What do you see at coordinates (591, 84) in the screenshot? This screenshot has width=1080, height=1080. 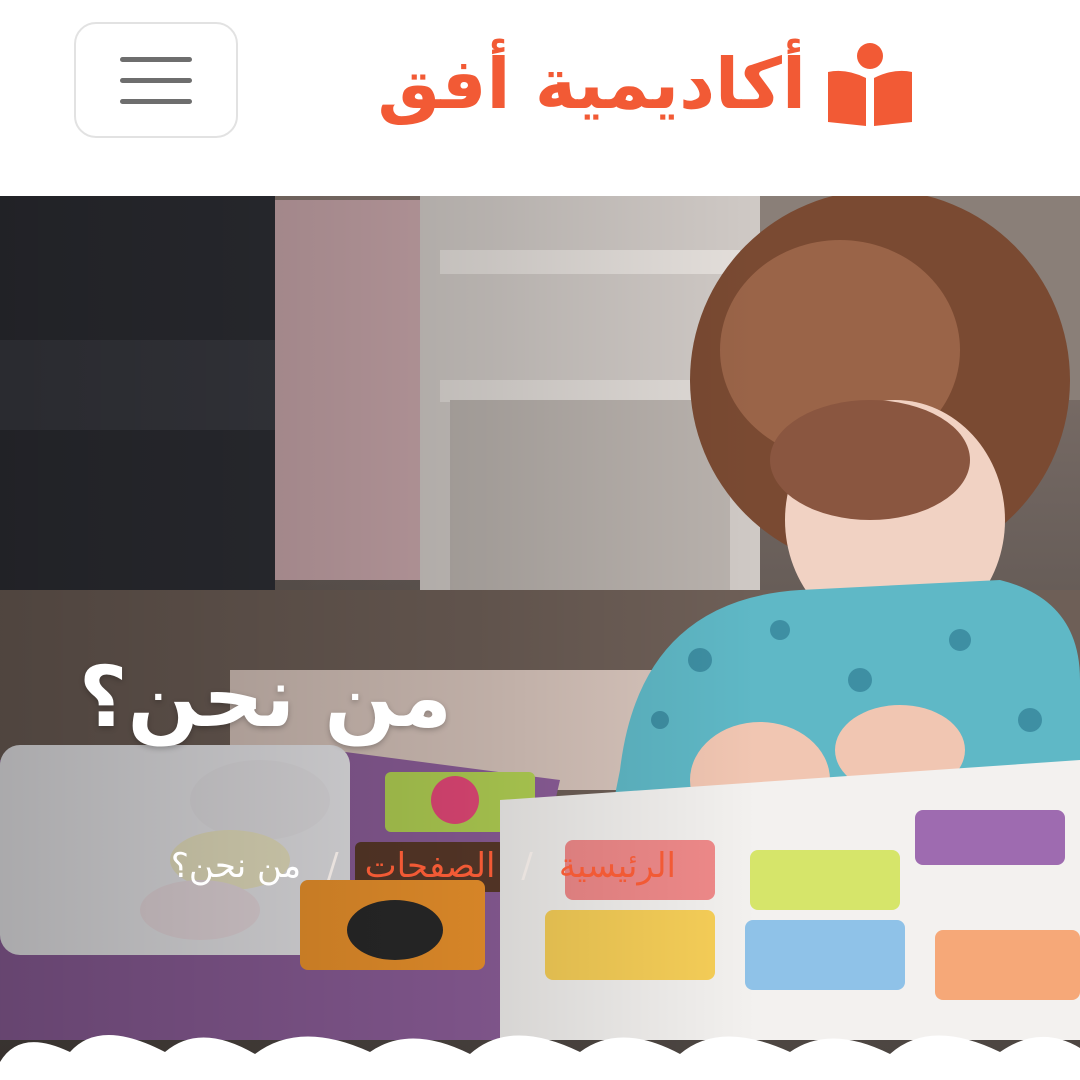 I see `brand-name: أكاديمية أفق` at bounding box center [591, 84].